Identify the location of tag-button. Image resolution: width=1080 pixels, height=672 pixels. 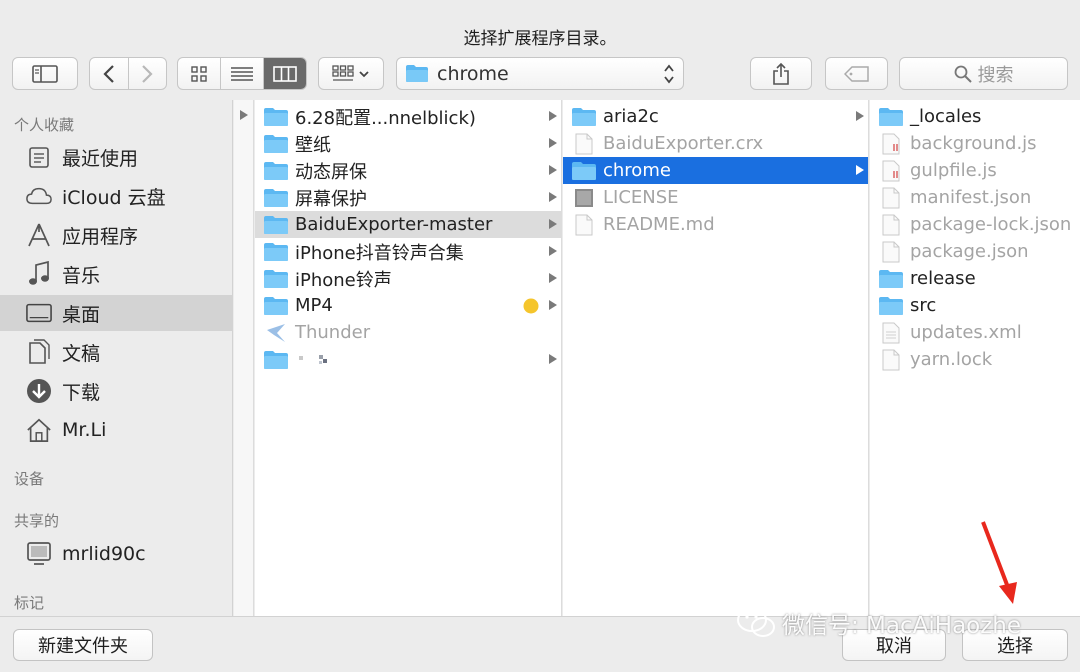
(856, 73).